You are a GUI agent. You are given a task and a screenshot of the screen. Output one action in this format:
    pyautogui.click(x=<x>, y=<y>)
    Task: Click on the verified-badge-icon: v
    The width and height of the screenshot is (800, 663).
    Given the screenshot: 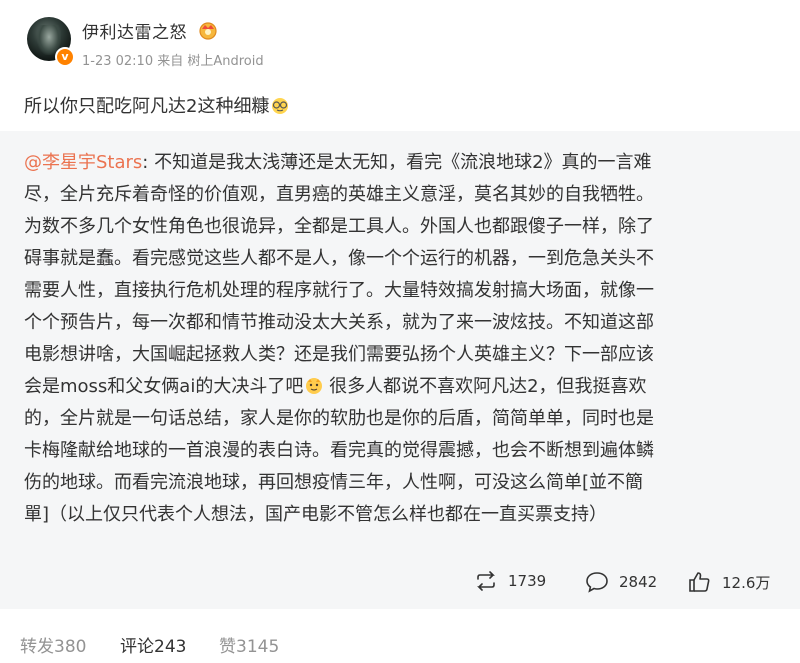 What is the action you would take?
    pyautogui.click(x=65, y=57)
    